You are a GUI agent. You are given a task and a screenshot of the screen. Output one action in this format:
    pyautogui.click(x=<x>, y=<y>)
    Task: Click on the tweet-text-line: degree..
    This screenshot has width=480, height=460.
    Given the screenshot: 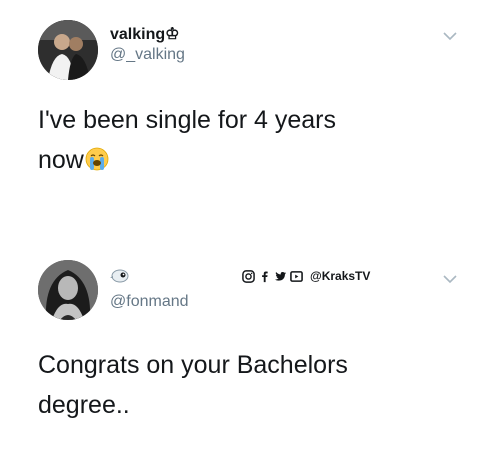 What is the action you would take?
    pyautogui.click(x=84, y=405)
    